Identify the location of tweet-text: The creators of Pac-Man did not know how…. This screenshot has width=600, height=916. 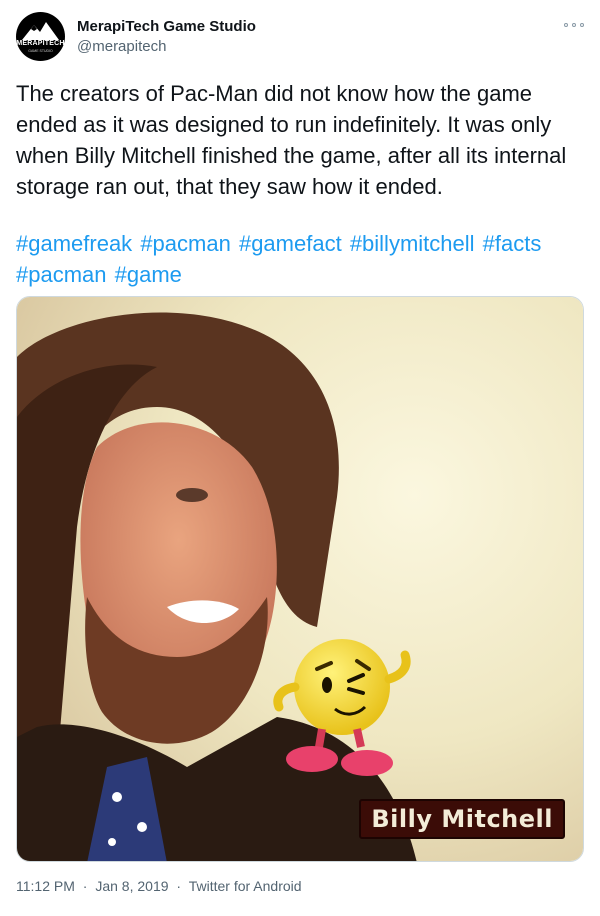
(291, 140).